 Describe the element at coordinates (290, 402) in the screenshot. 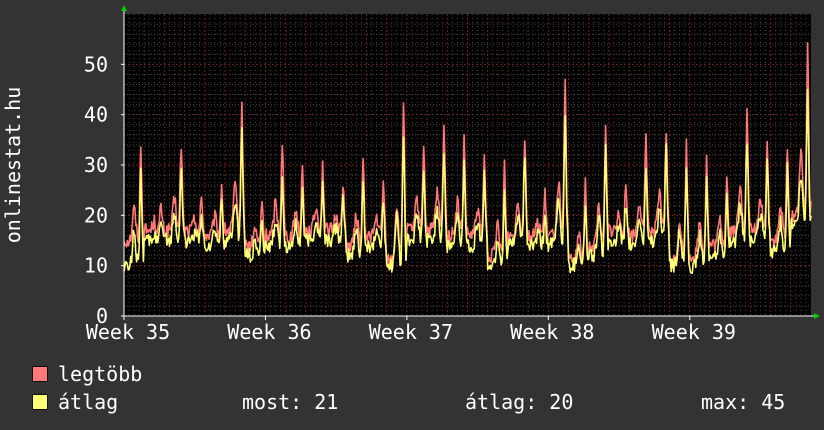

I see `stat-now: most: 21` at that location.